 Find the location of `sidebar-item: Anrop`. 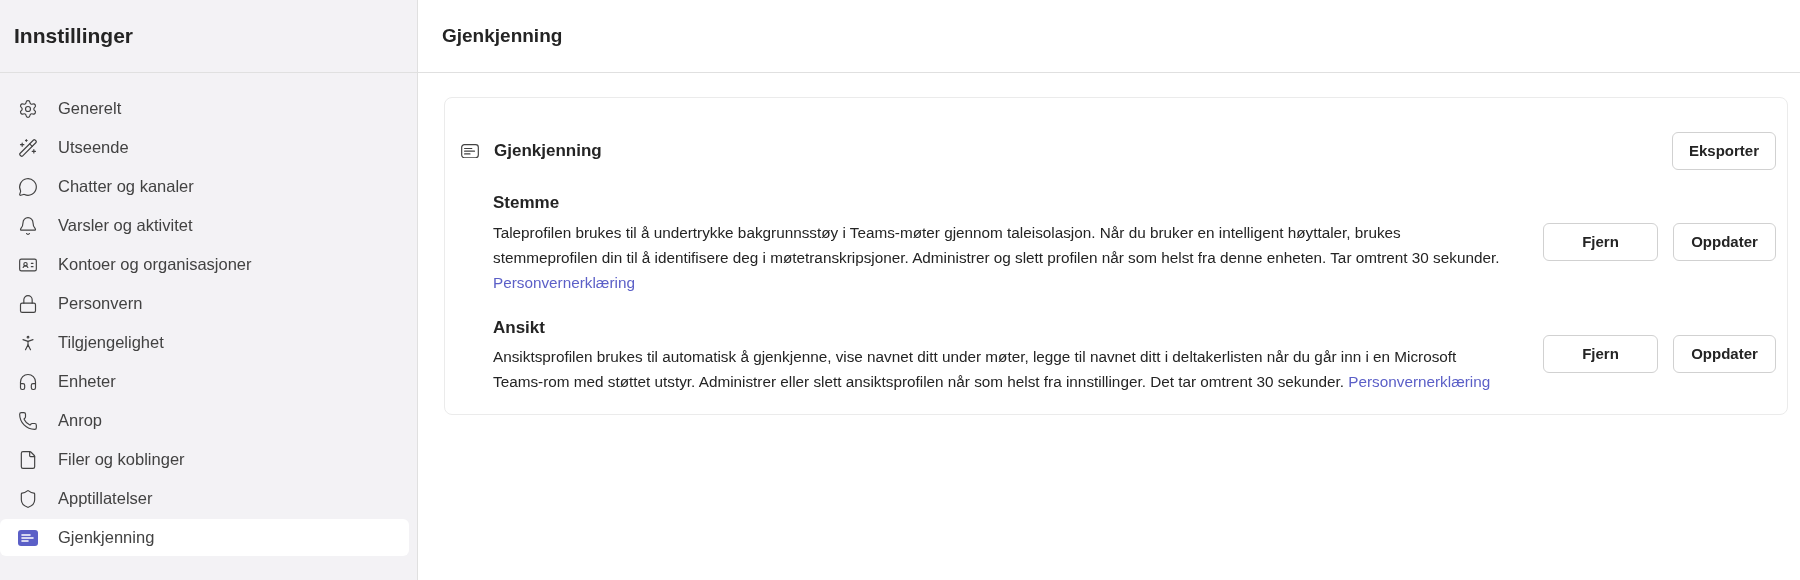

sidebar-item: Anrop is located at coordinates (204, 420).